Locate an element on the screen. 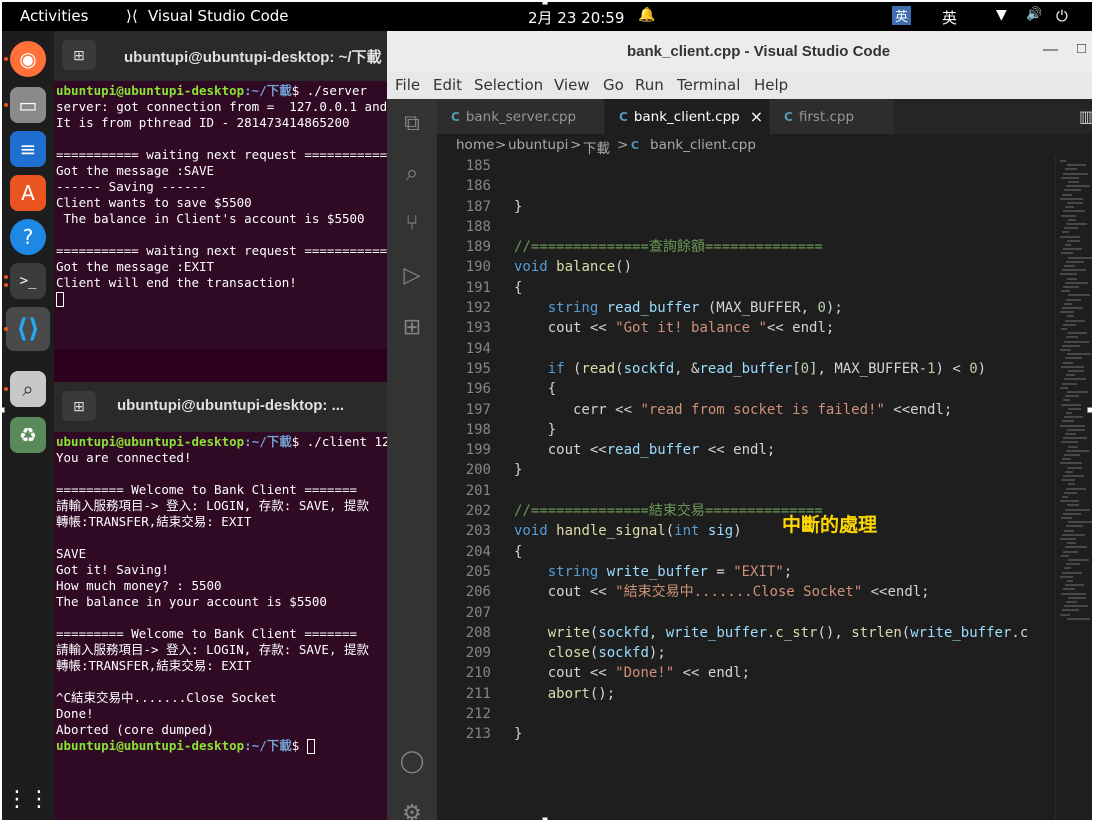 The width and height of the screenshot is (1094, 822). line-number: 191 is located at coordinates (478, 287).